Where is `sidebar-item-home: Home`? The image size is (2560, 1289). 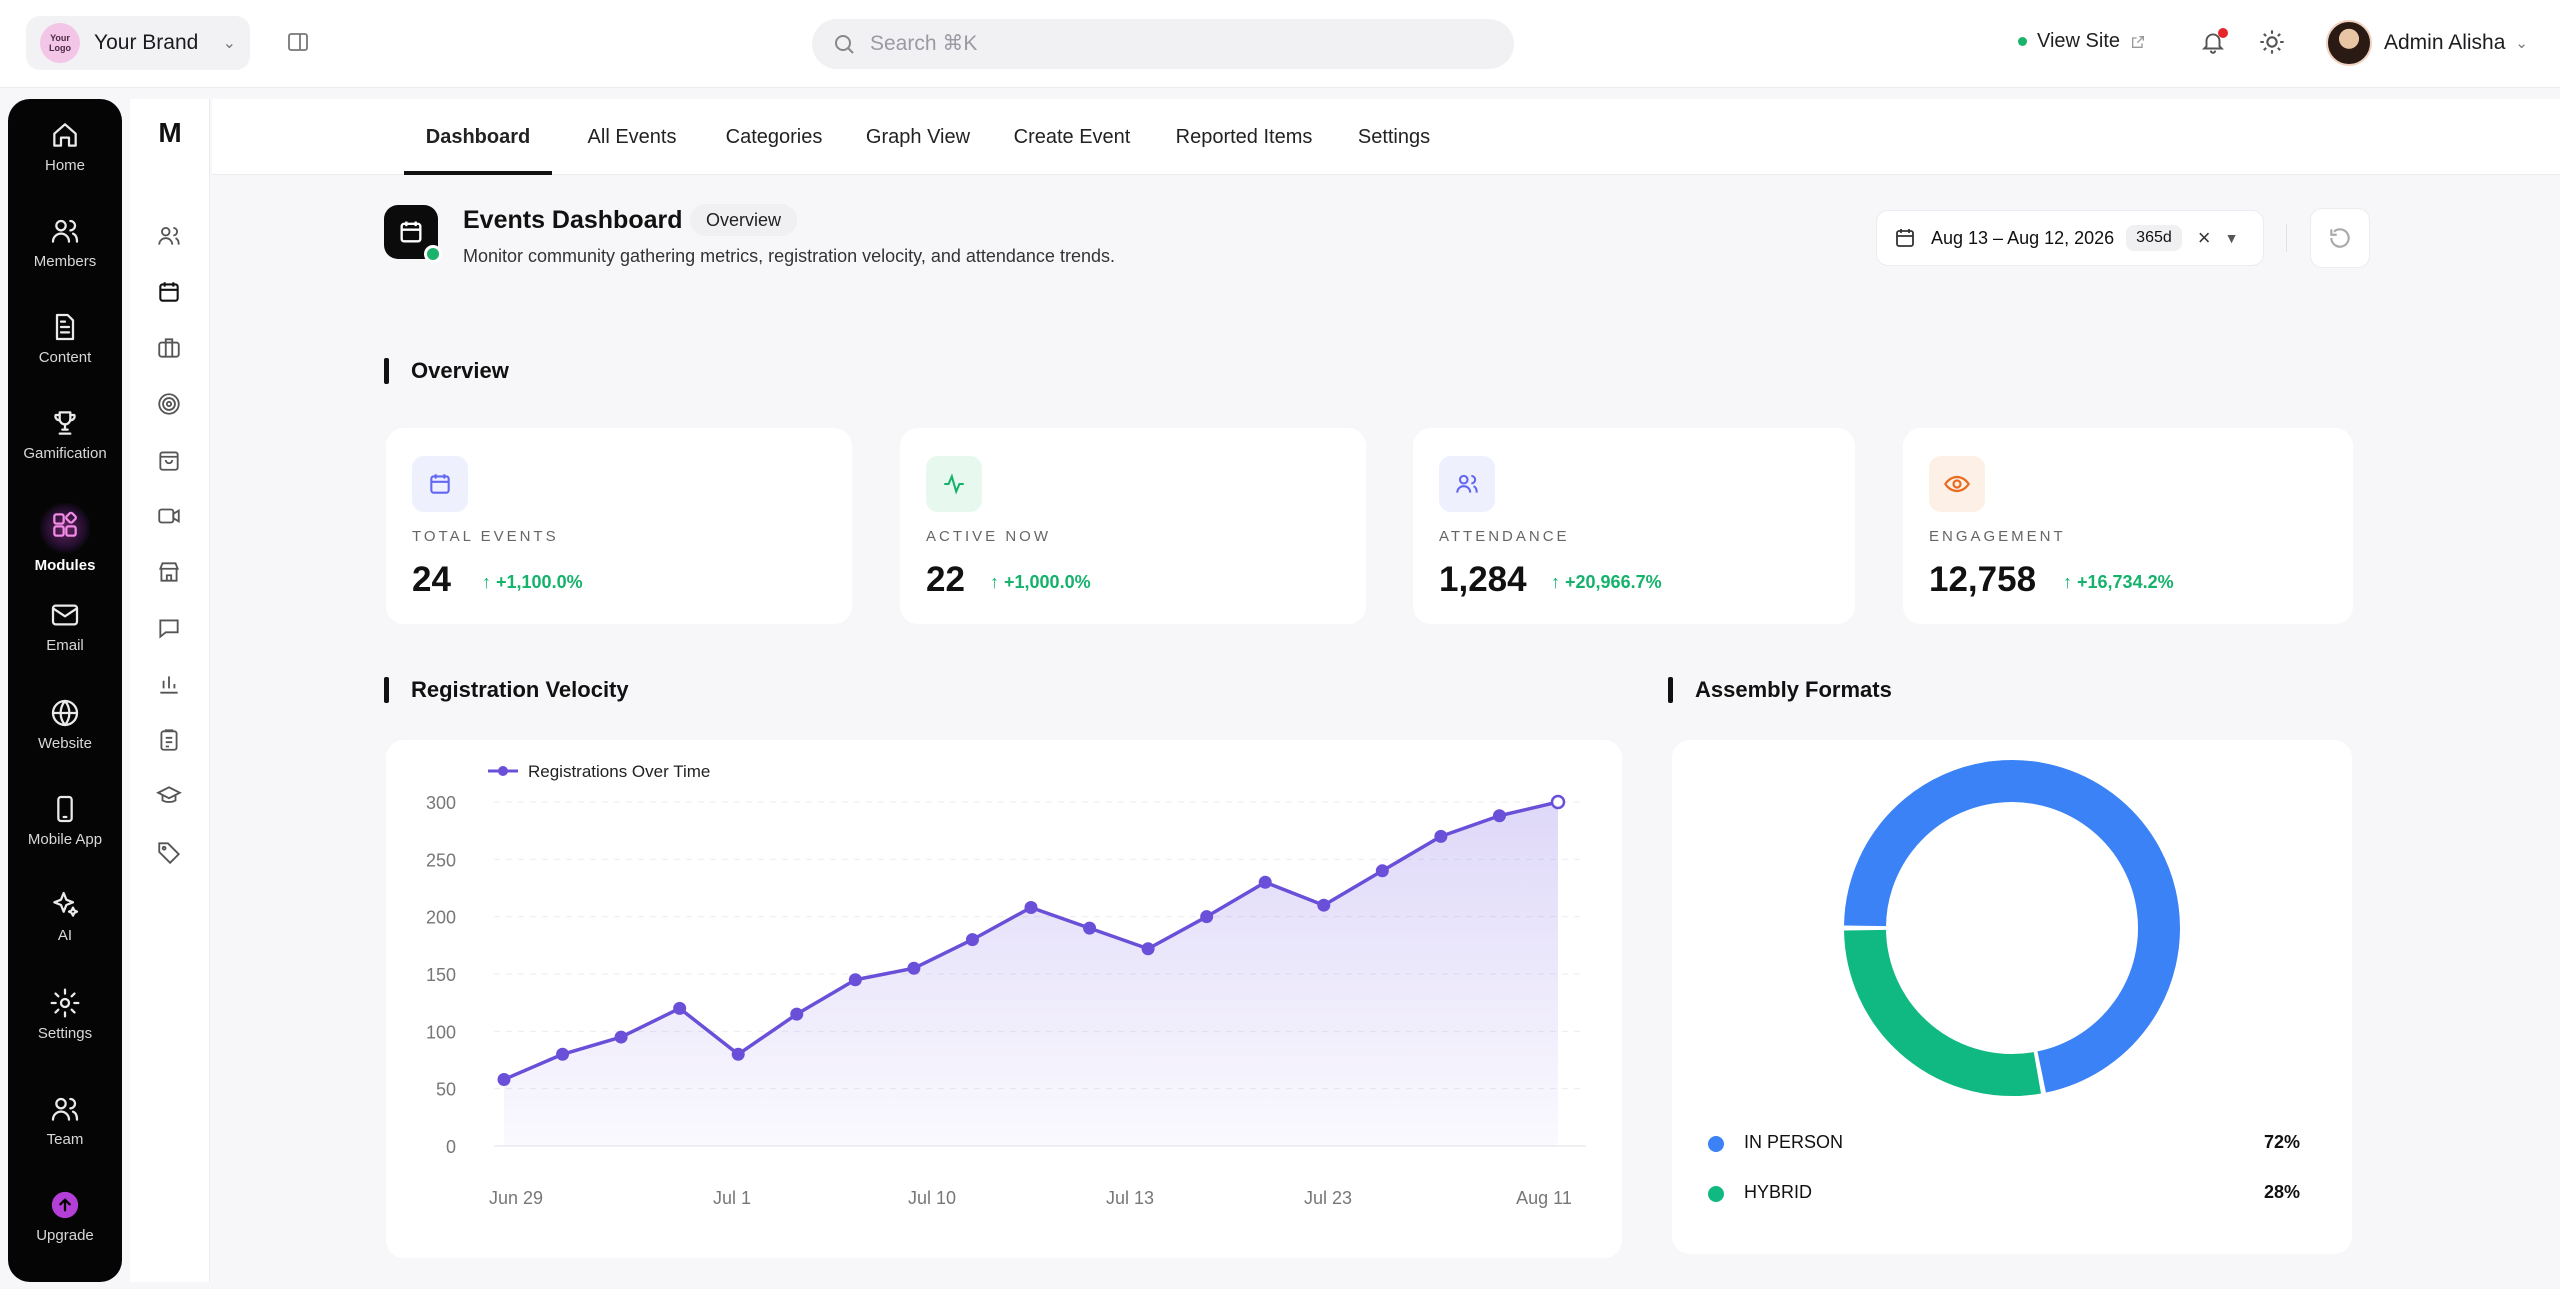 sidebar-item-home: Home is located at coordinates (65, 146).